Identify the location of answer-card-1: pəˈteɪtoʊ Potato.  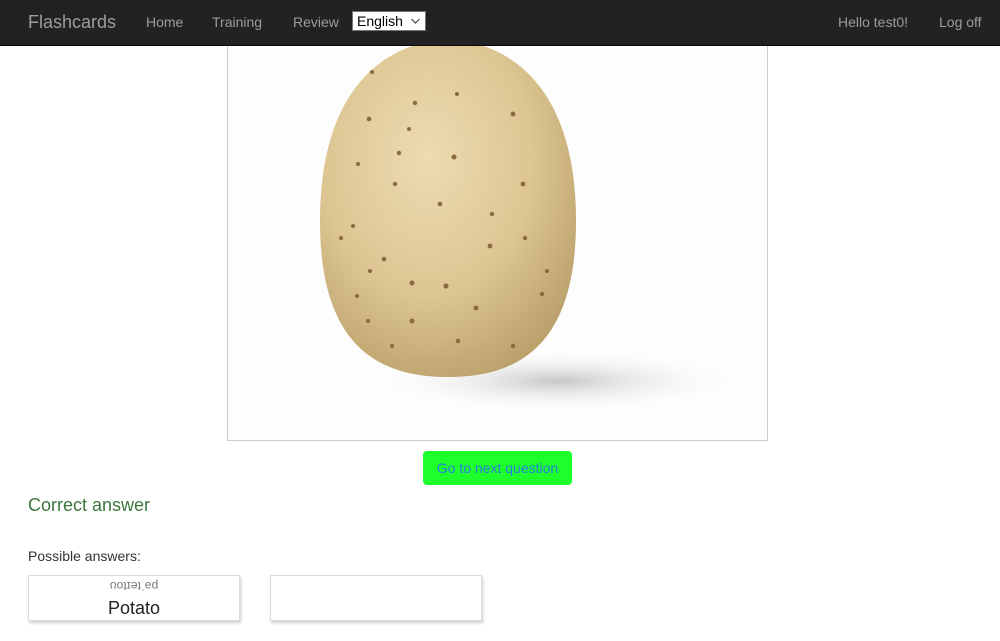
(134, 598).